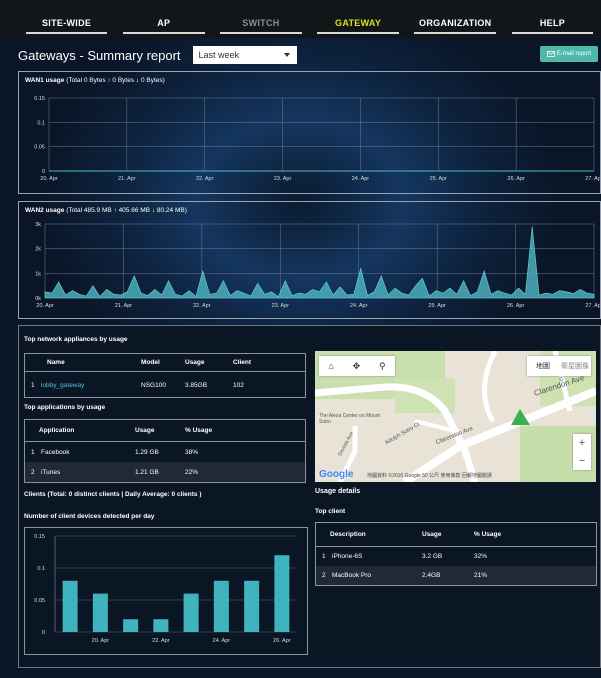  Describe the element at coordinates (543, 366) in the screenshot. I see `map-type-map: 地圖` at that location.